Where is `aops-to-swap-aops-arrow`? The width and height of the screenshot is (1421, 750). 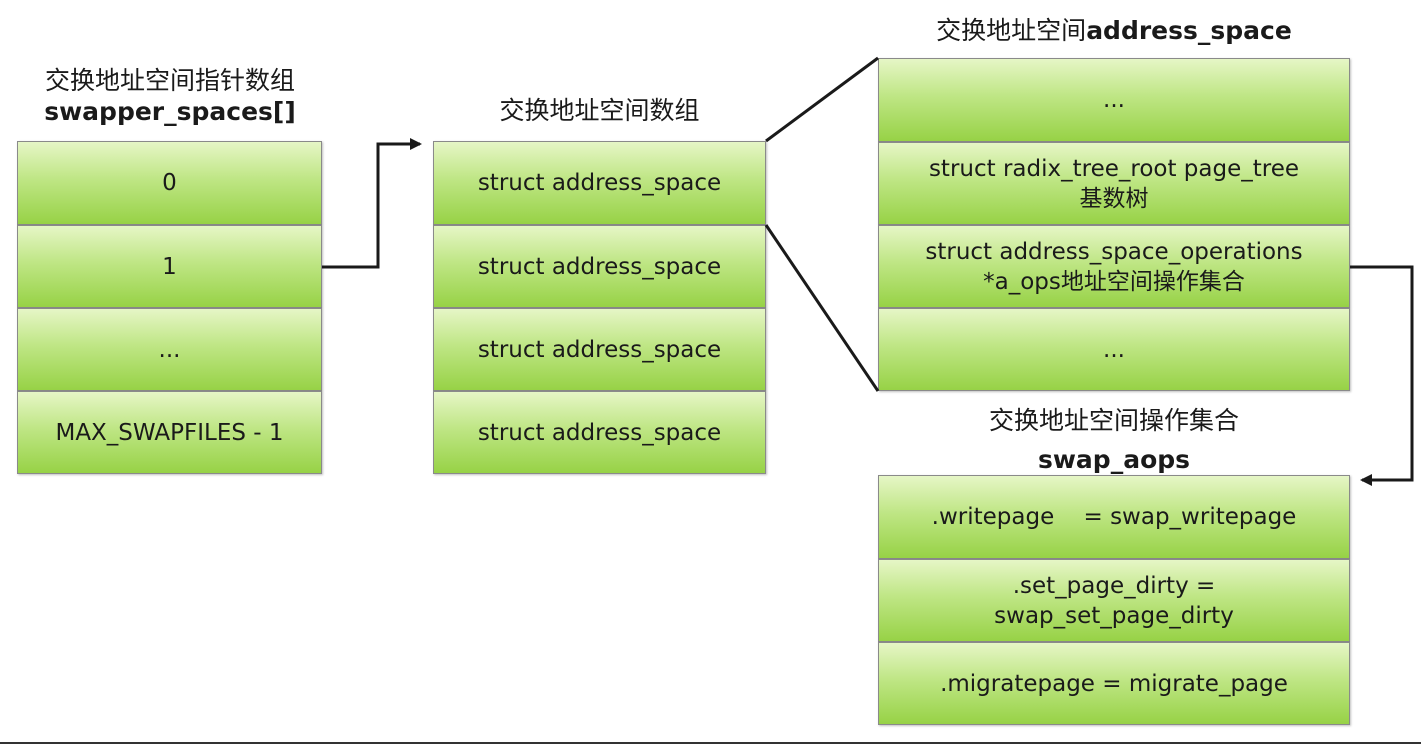
aops-to-swap-aops-arrow is located at coordinates (1382, 375).